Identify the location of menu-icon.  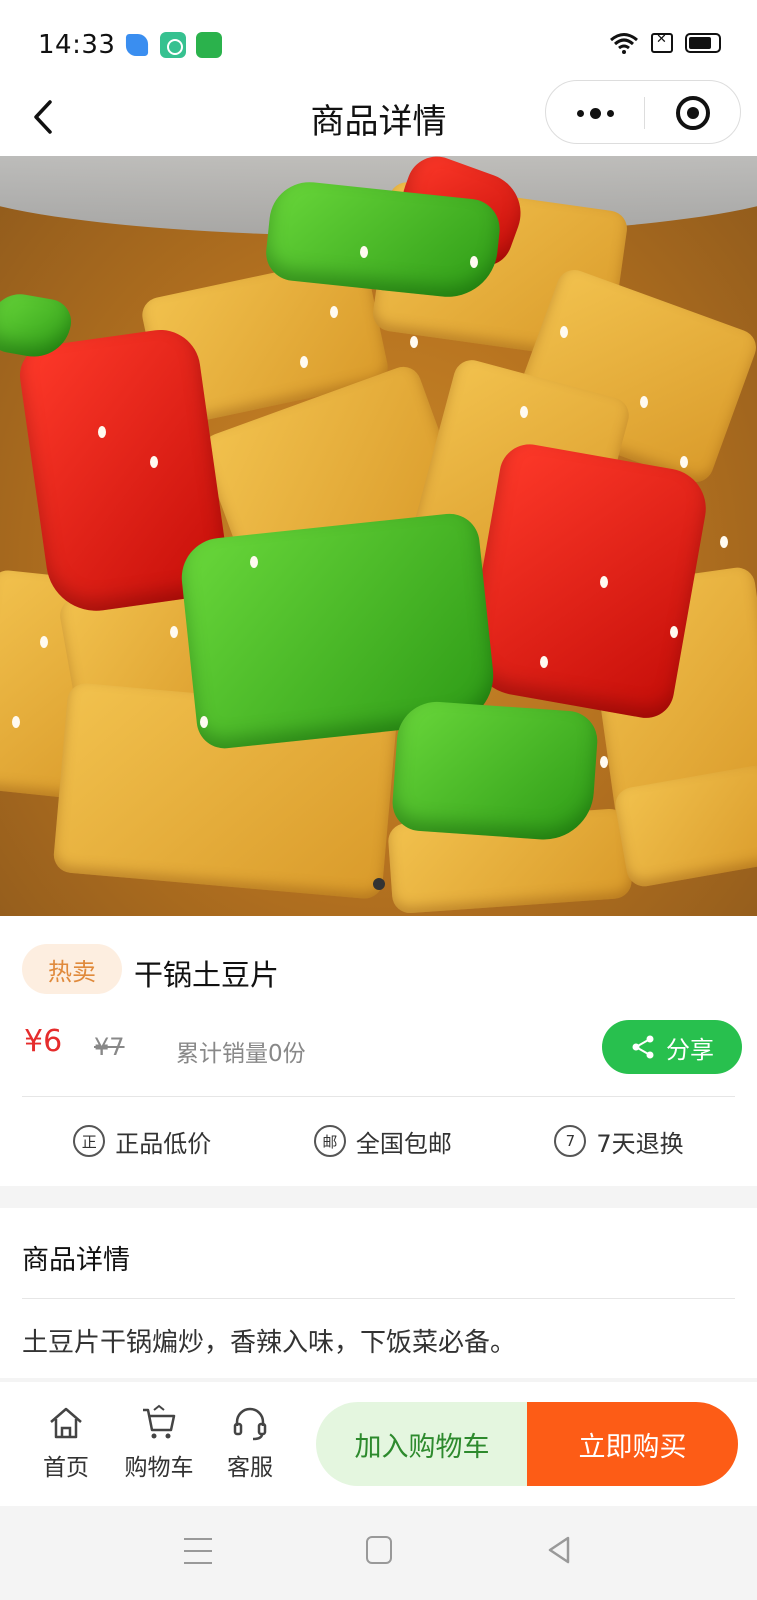
(198, 1551).